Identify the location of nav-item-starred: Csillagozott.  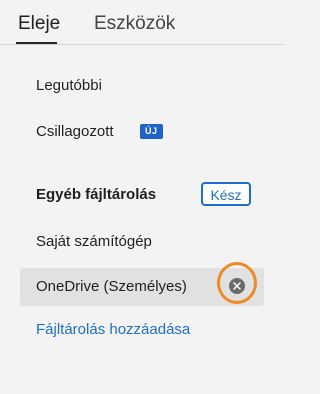
(75, 132).